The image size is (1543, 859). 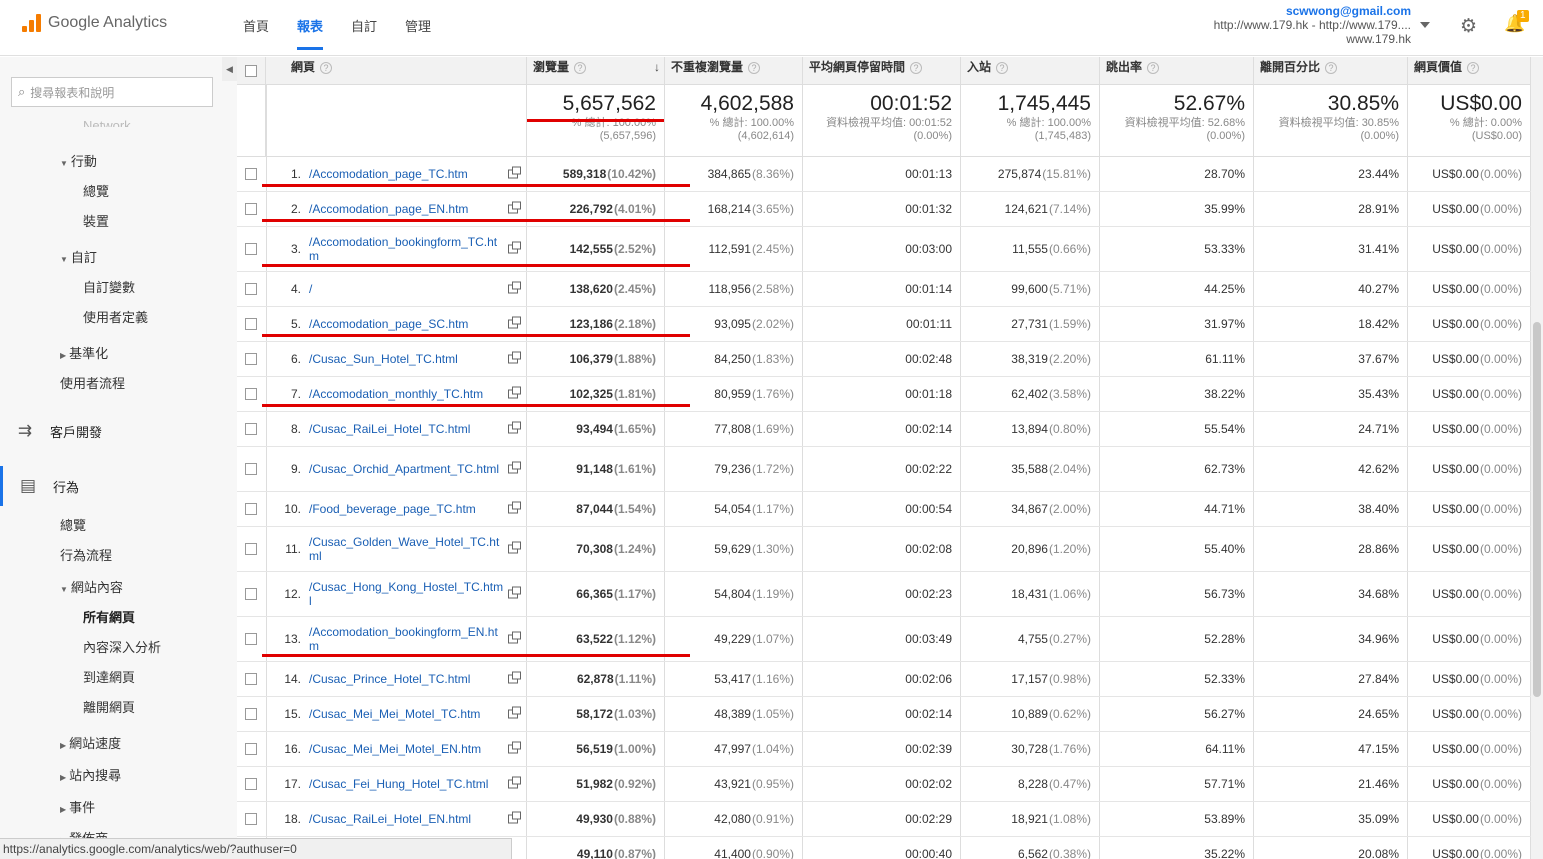 I want to click on page-link: /Cusac_Hong_Kong_Hostel_TC.html, so click(x=406, y=594).